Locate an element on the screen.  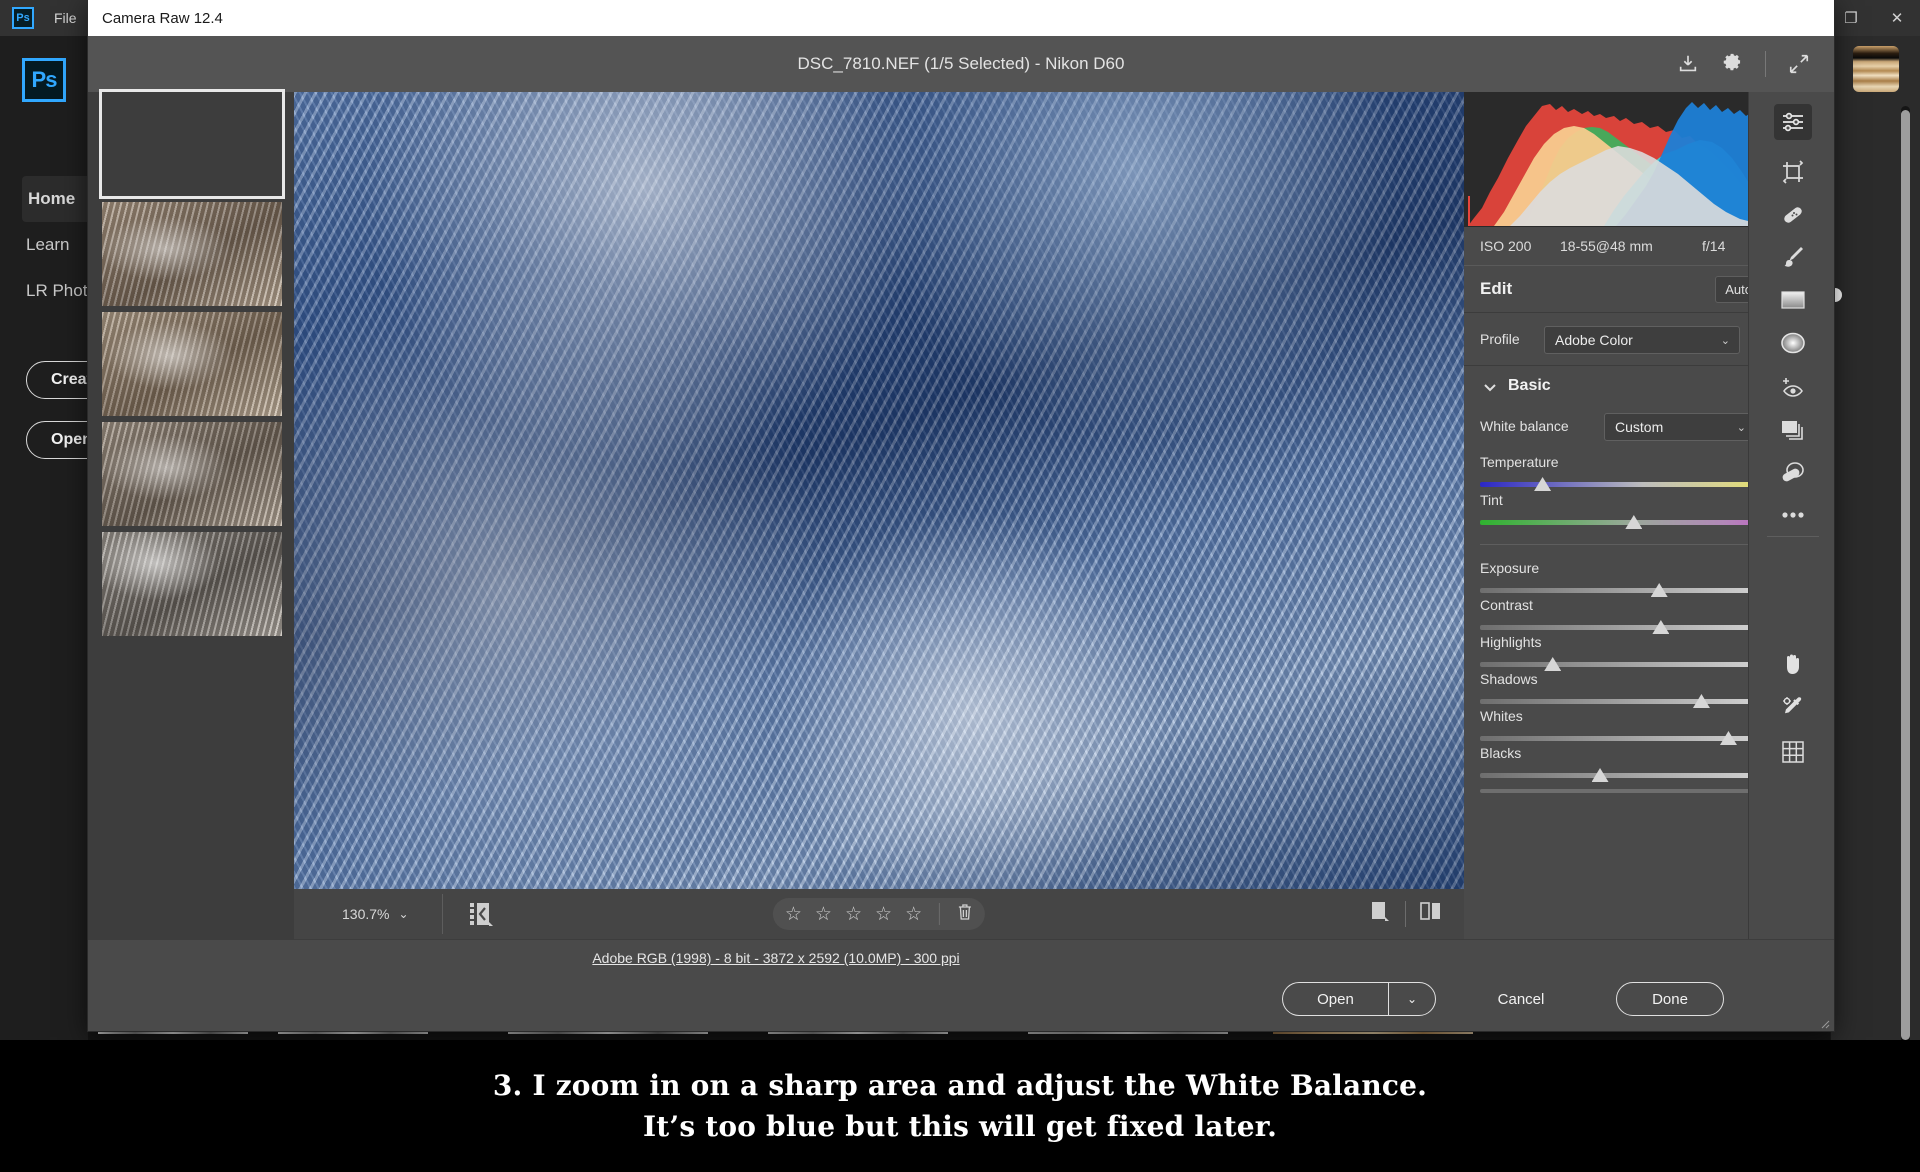
color-sampler-tool-icon is located at coordinates (1793, 708).